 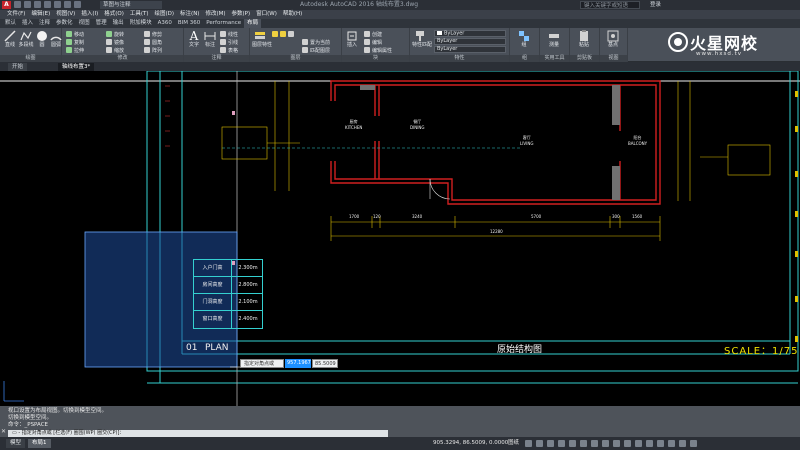 I want to click on edit-attributes-tool: 编辑属性, so click(x=378, y=50).